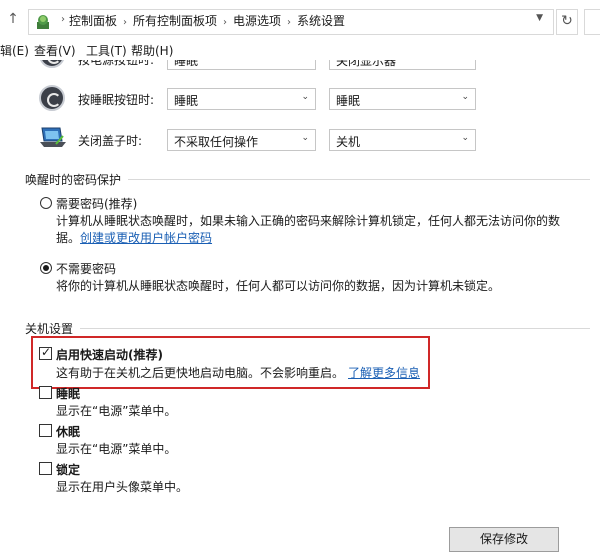 The height and width of the screenshot is (552, 600). What do you see at coordinates (45, 468) in the screenshot?
I see `lock-checkbox` at bounding box center [45, 468].